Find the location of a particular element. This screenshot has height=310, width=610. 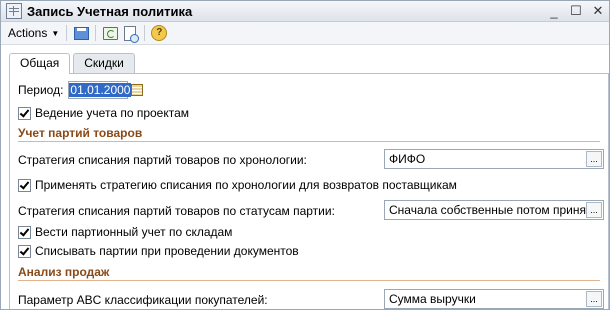

document-search-icon is located at coordinates (132, 34).